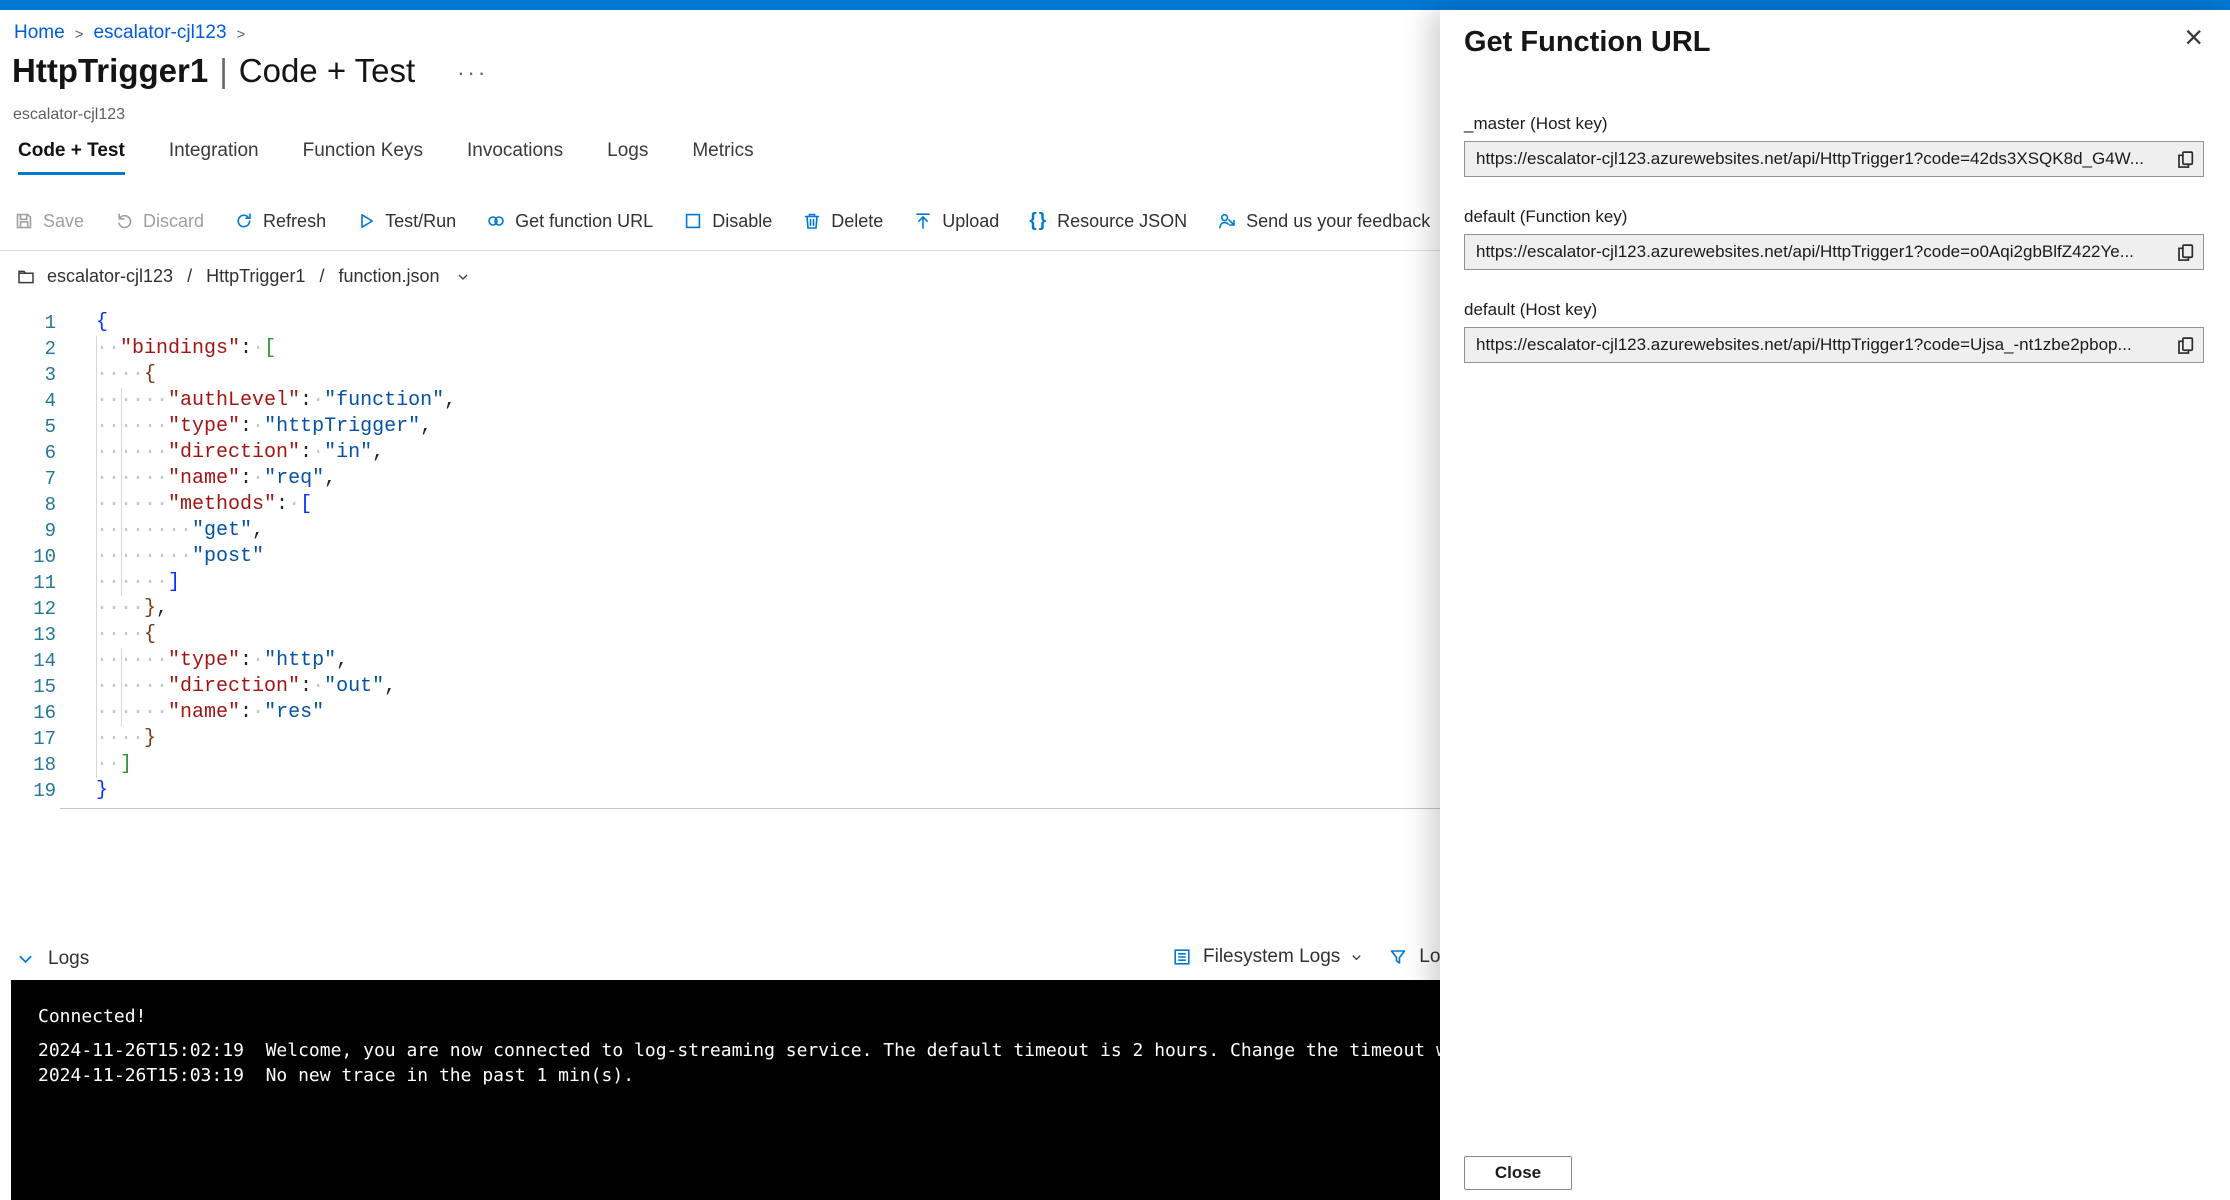  Describe the element at coordinates (720, 661) in the screenshot. I see `code-line: 14 ······"type":·"http",` at that location.